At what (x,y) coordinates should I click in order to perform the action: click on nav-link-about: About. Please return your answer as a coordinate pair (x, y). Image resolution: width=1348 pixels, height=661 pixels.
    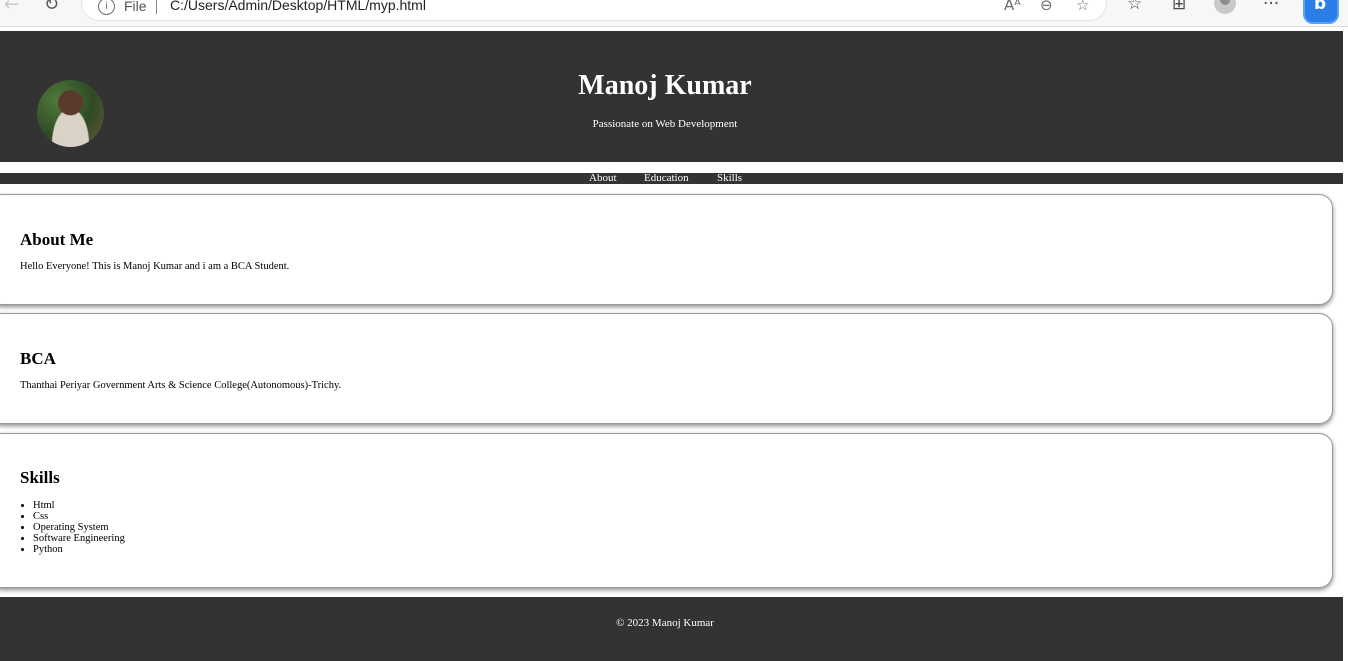
    Looking at the image, I should click on (603, 178).